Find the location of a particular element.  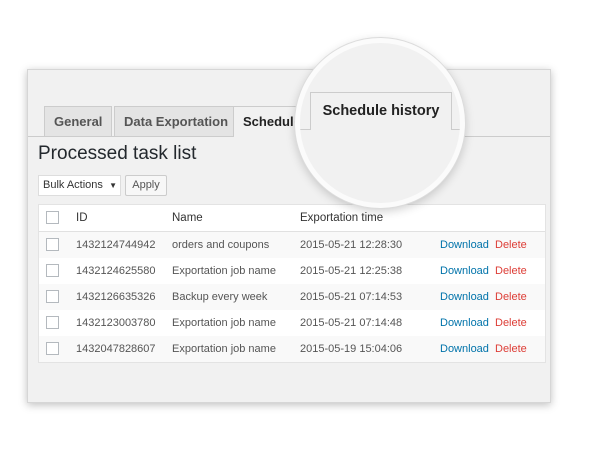

magnified-tab-schedule-history: Schedule history is located at coordinates (381, 111).